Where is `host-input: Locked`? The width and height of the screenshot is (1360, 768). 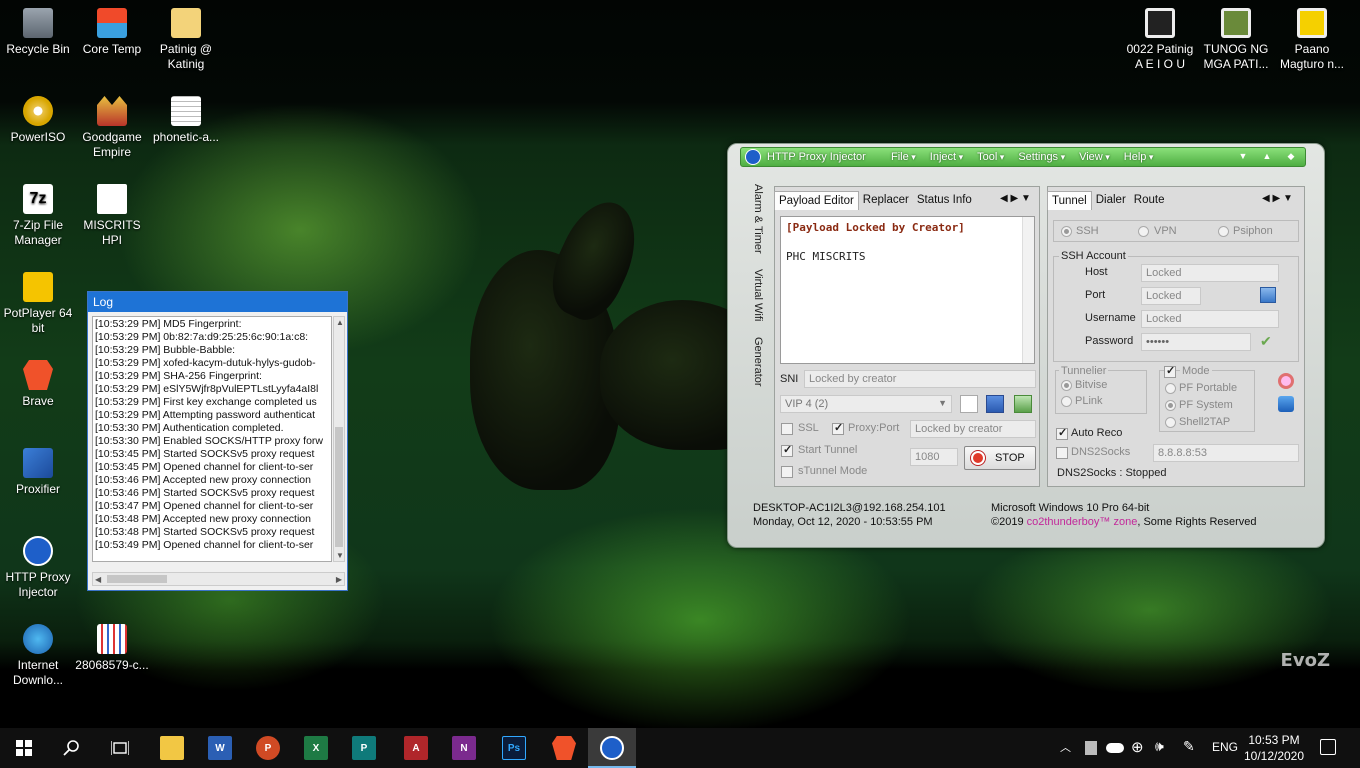 host-input: Locked is located at coordinates (1210, 273).